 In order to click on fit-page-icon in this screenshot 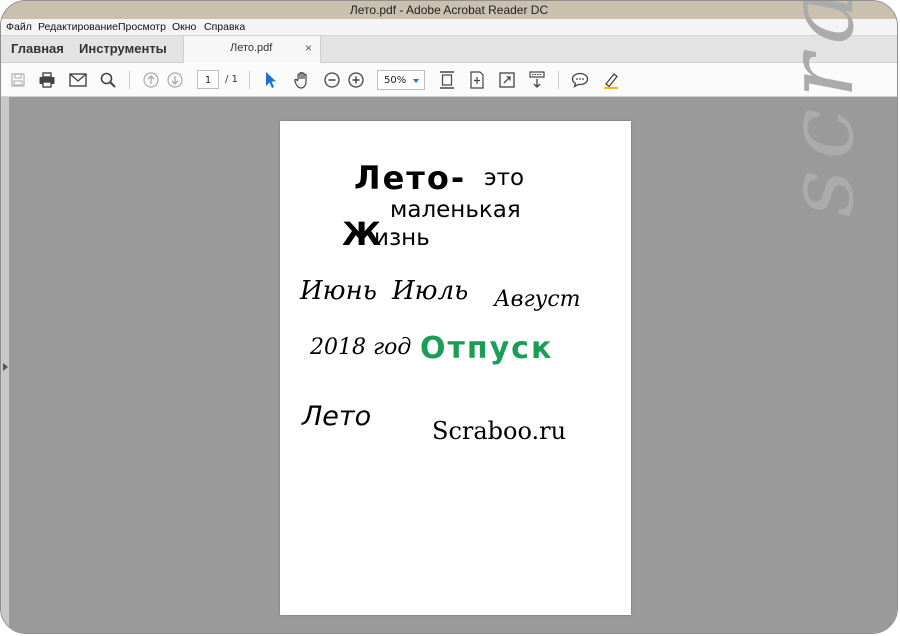, I will do `click(447, 80)`.